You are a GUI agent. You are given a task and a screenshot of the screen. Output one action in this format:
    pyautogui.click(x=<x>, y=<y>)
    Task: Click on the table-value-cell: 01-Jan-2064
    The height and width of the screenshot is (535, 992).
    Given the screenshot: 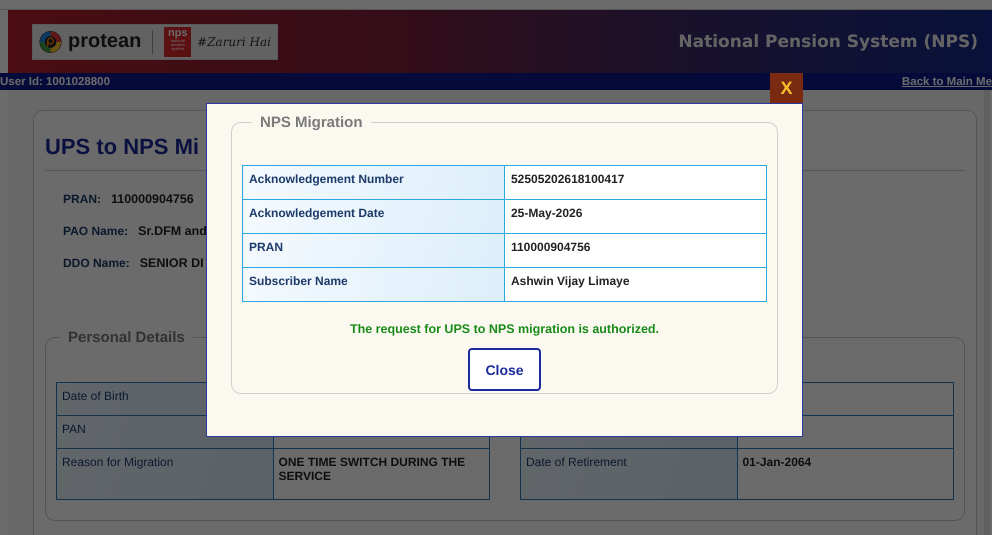 What is the action you would take?
    pyautogui.click(x=845, y=474)
    